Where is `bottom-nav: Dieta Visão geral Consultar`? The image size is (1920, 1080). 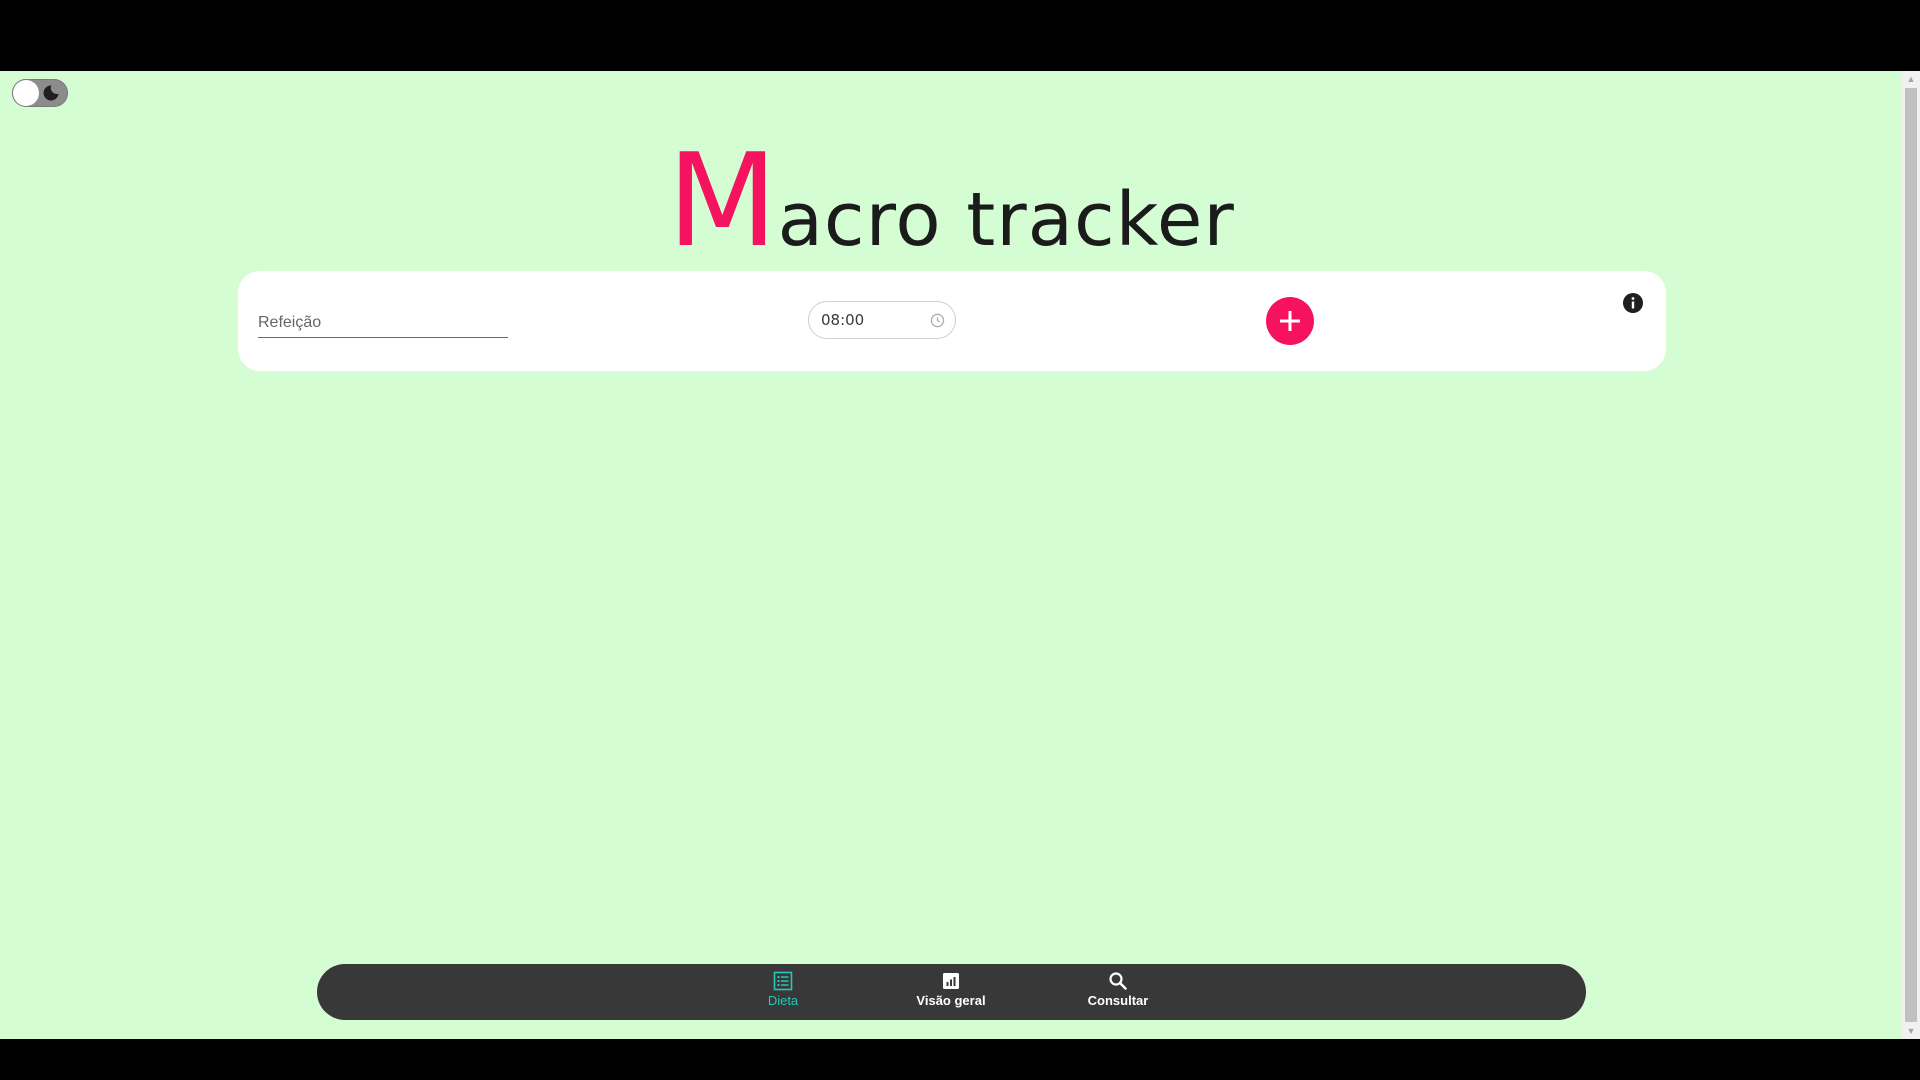 bottom-nav: Dieta Visão geral Consultar is located at coordinates (951, 992).